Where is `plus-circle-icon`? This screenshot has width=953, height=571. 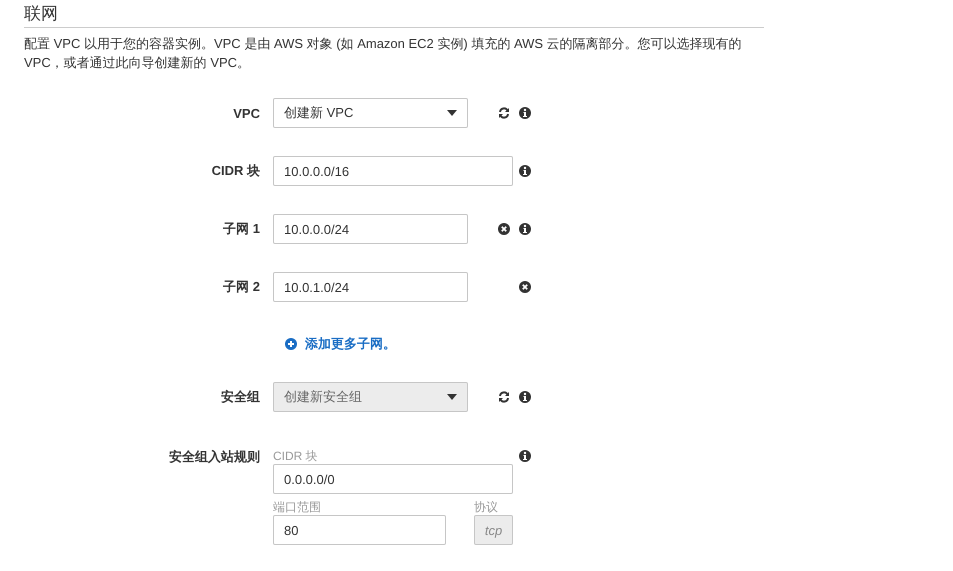
plus-circle-icon is located at coordinates (291, 344).